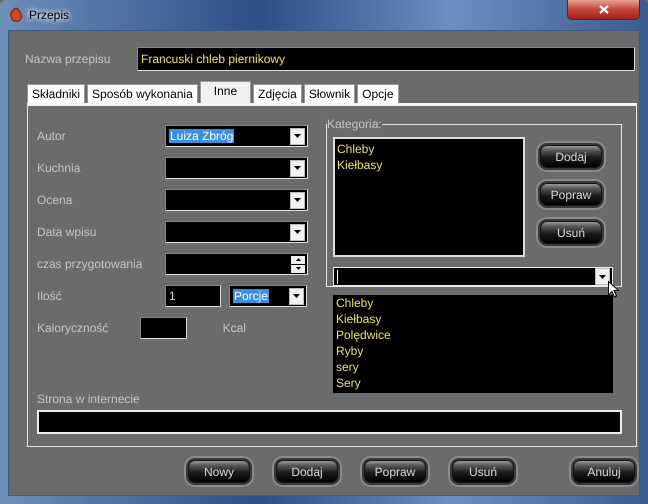 The height and width of the screenshot is (504, 648). What do you see at coordinates (355, 303) in the screenshot?
I see `dropdown-option: Chleby` at bounding box center [355, 303].